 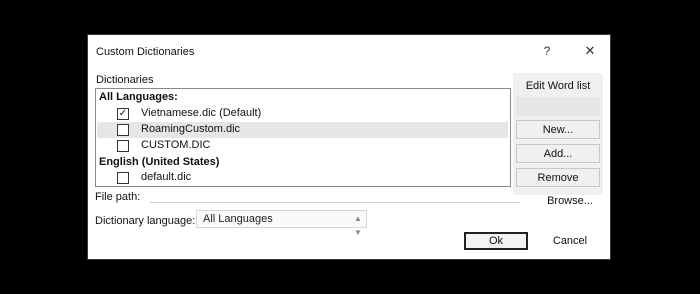 I want to click on dictionary-name: default.dic, so click(x=166, y=177).